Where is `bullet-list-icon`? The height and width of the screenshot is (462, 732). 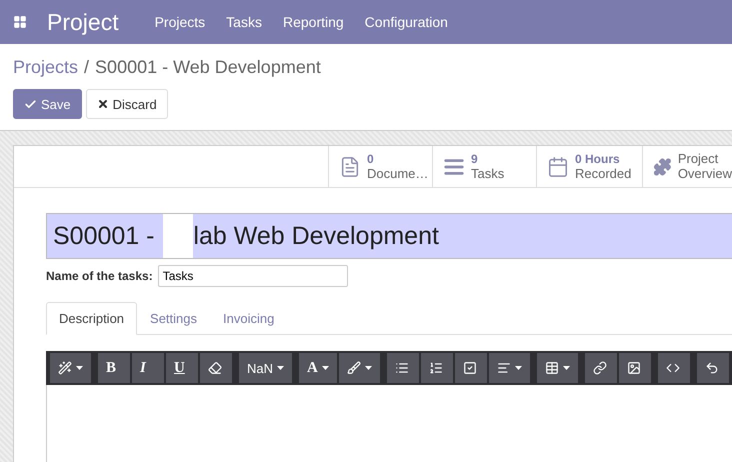 bullet-list-icon is located at coordinates (401, 368).